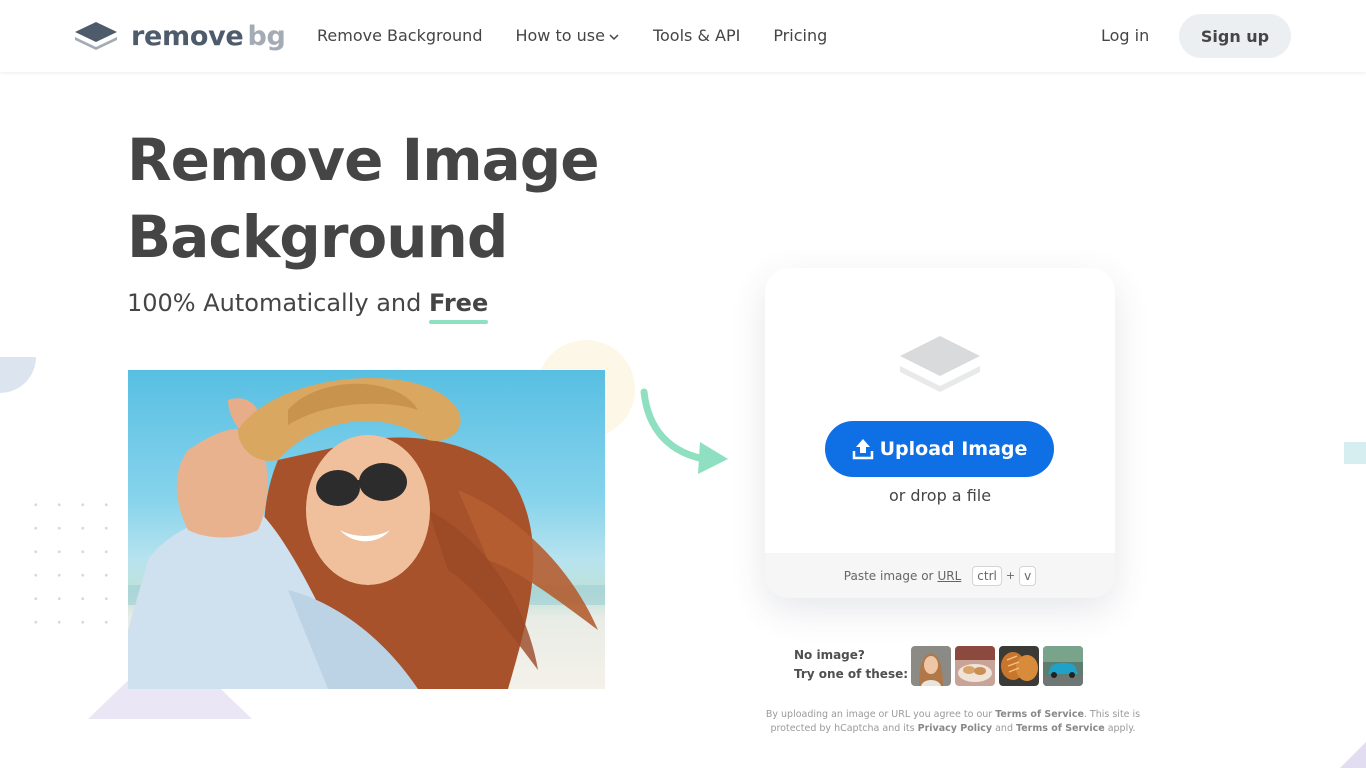  What do you see at coordinates (1125, 36) in the screenshot?
I see `login-link: Log in` at bounding box center [1125, 36].